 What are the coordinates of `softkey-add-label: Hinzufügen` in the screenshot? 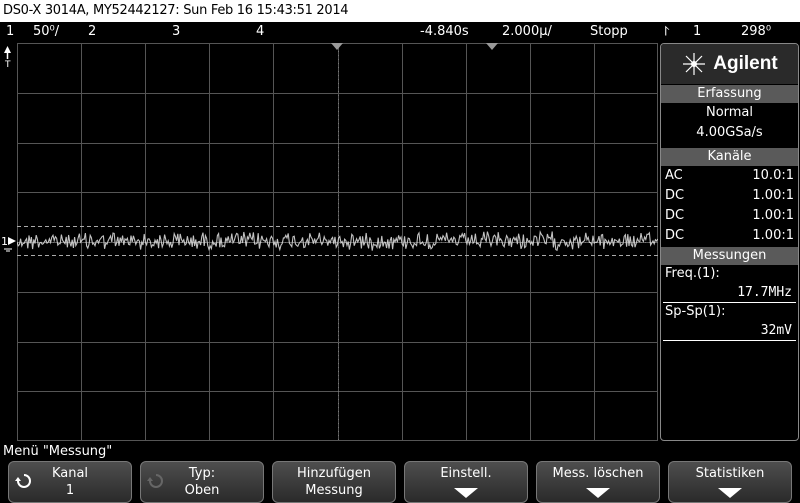 It's located at (334, 473).